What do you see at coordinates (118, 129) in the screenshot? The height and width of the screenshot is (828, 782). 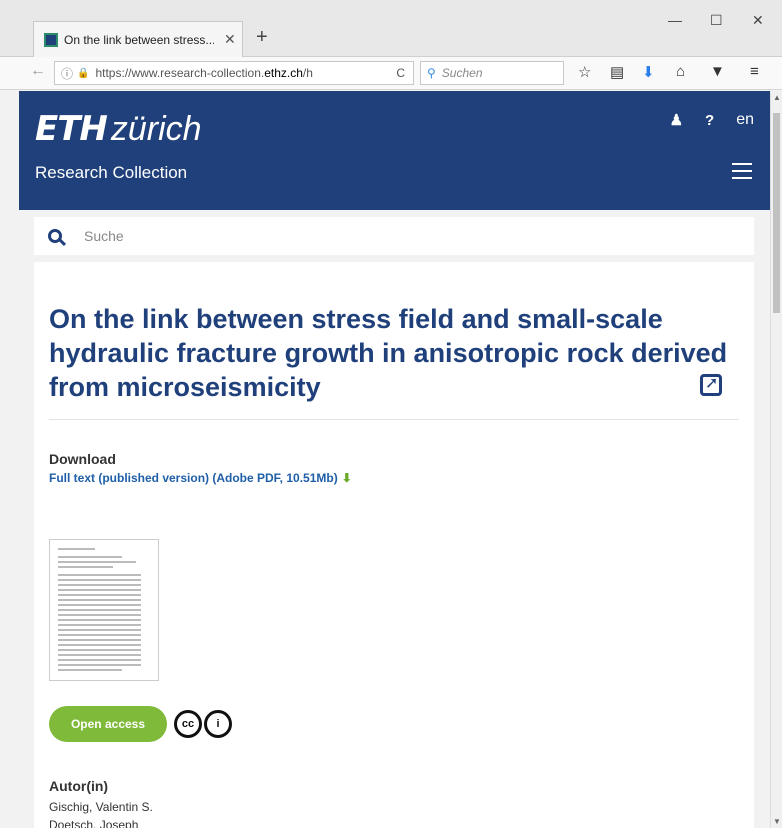 I see `eth-logo: ETH zürich` at bounding box center [118, 129].